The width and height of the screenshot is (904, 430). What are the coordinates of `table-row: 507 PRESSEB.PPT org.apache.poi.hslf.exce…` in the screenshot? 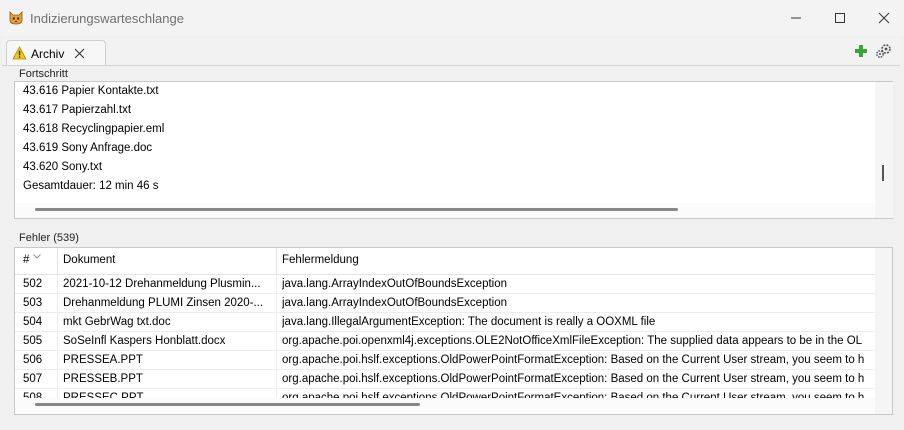 It's located at (445, 379).